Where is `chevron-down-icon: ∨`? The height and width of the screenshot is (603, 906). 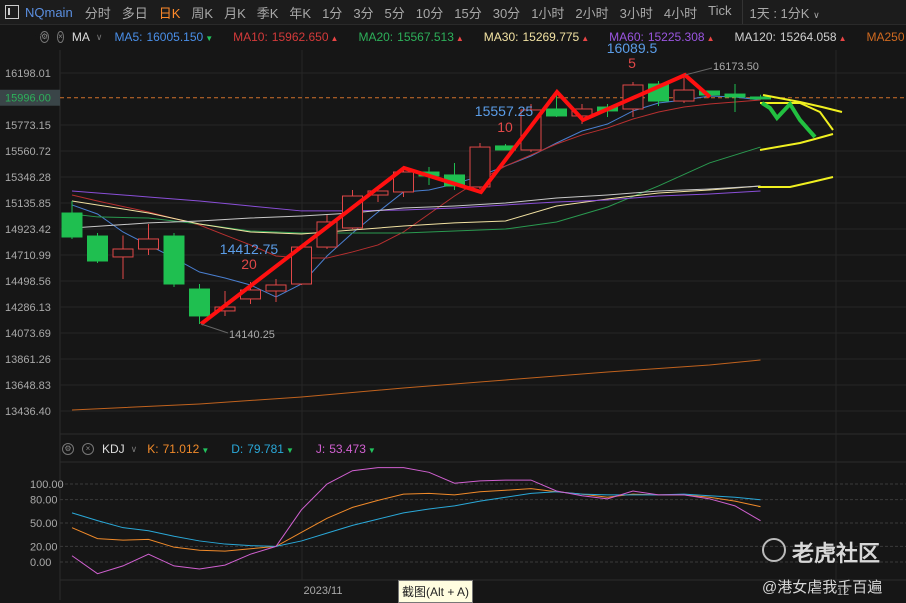
chevron-down-icon: ∨ is located at coordinates (134, 449).